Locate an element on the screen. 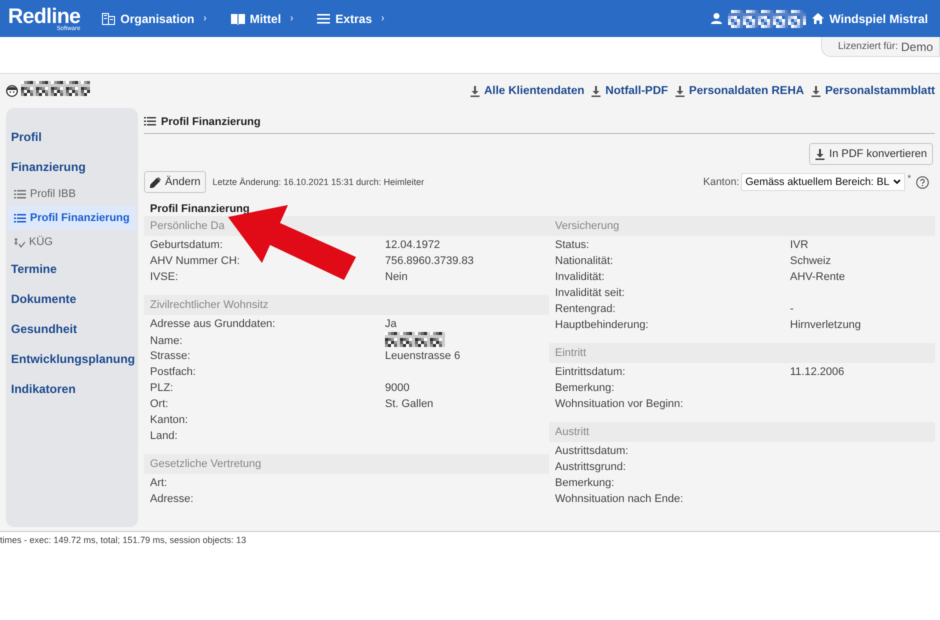 Image resolution: width=940 pixels, height=620 pixels. field-label: Adresse: is located at coordinates (172, 499).